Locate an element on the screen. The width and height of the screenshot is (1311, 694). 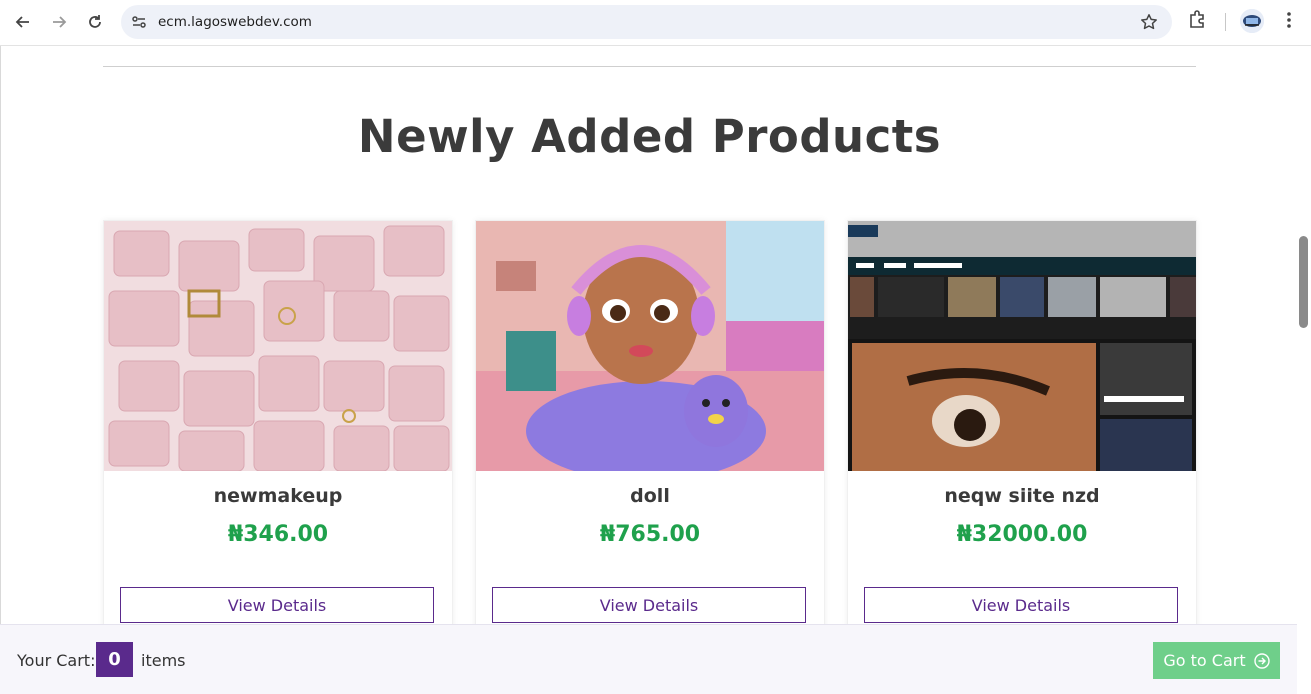
forward-arrow-icon is located at coordinates (60, 22).